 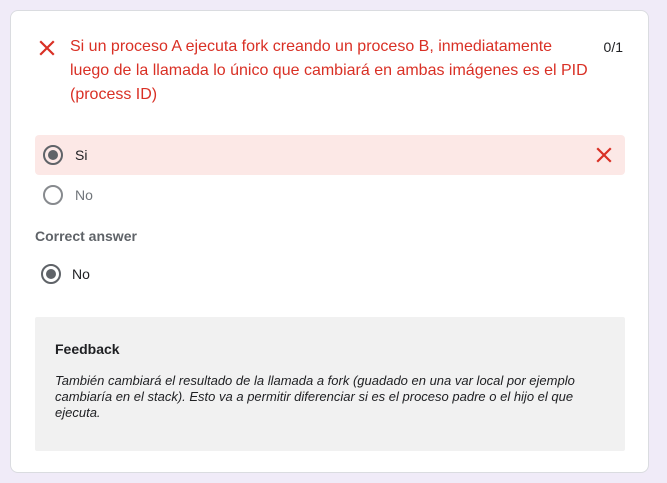 I want to click on radio-unselected-icon, so click(x=53, y=195).